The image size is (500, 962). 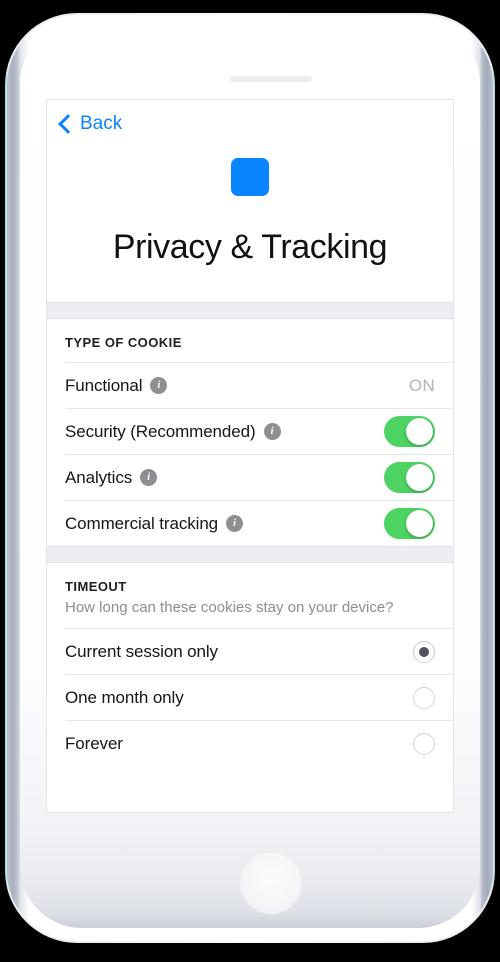 I want to click on speaker-grille-icon, so click(x=271, y=79).